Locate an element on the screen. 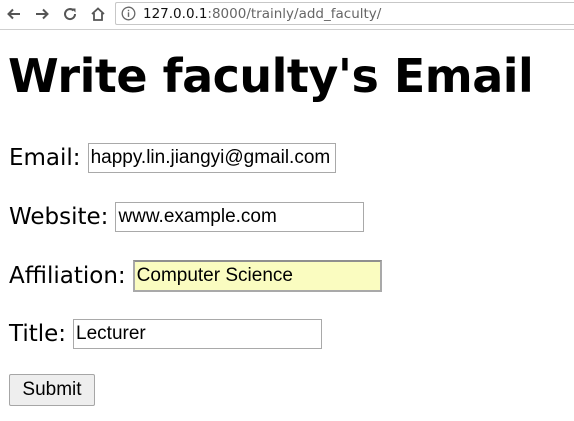 This screenshot has width=574, height=421. affiliation-row: Affiliation: is located at coordinates (195, 276).